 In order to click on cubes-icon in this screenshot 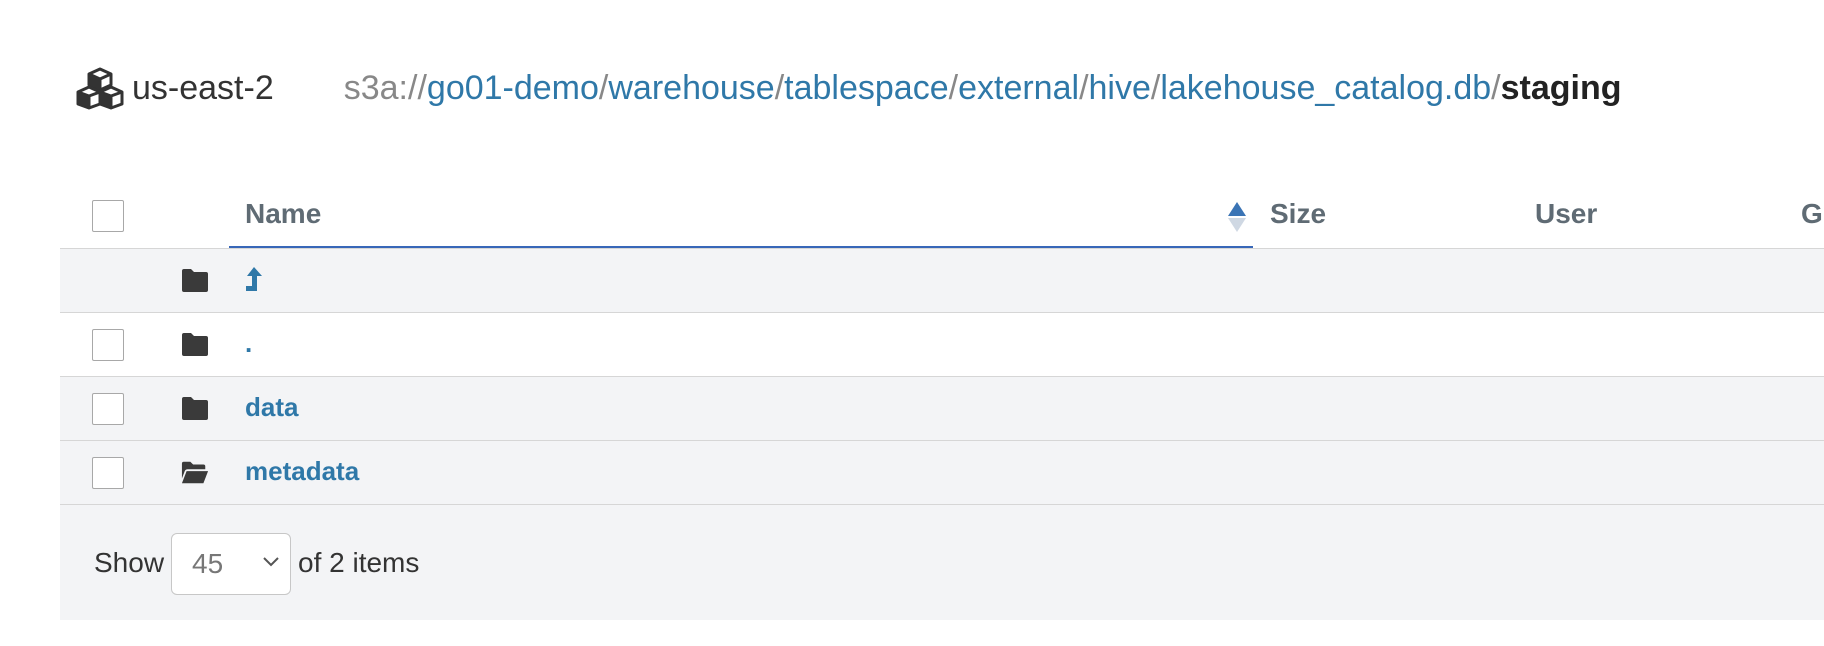, I will do `click(100, 88)`.